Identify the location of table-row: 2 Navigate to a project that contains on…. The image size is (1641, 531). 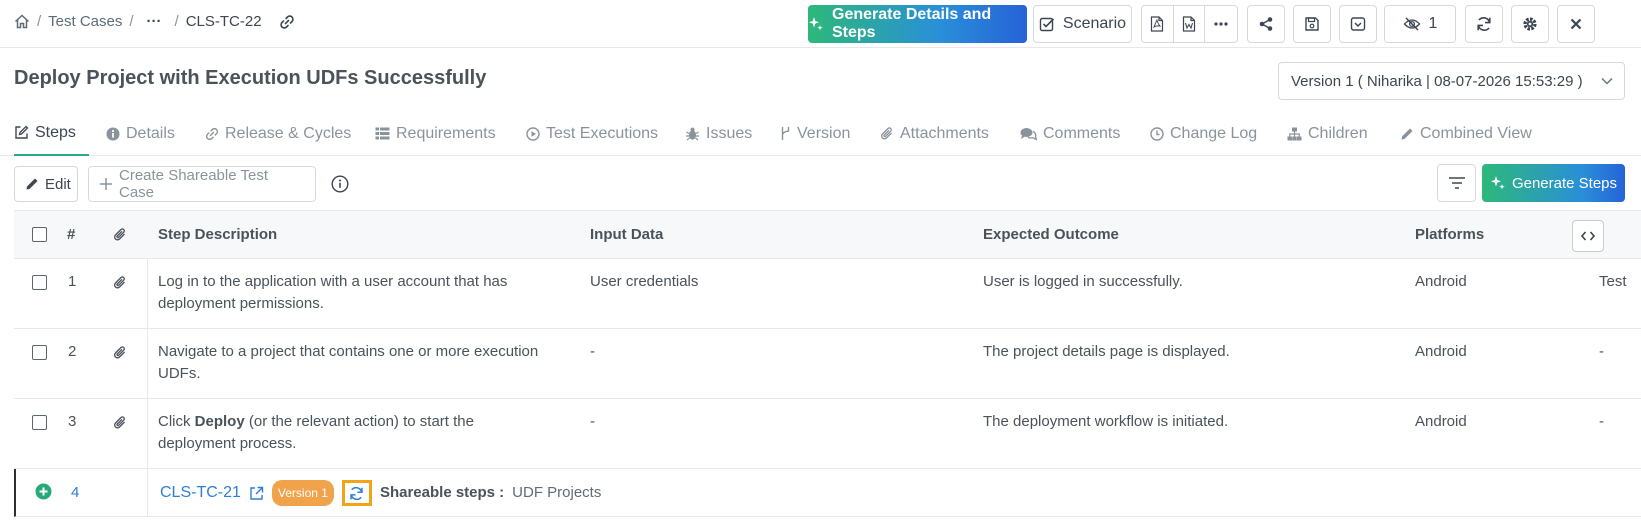
(827, 364).